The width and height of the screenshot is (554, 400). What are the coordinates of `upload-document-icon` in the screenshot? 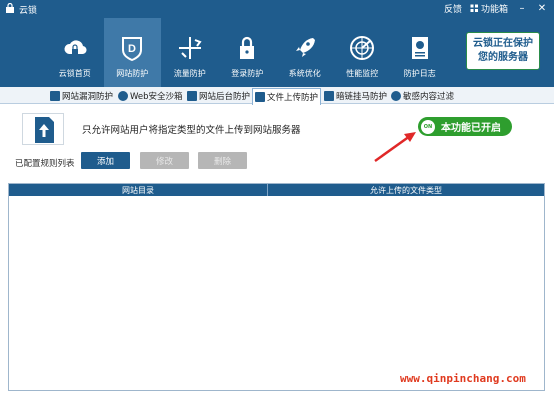 It's located at (44, 130).